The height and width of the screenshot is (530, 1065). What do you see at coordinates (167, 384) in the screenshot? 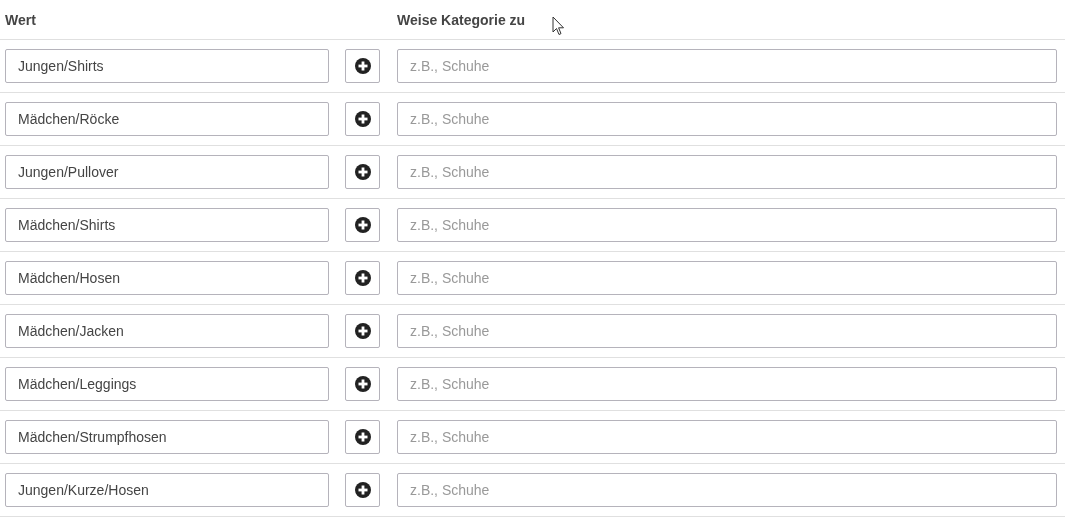
I see `value-field: Mädchen/Leggings` at bounding box center [167, 384].